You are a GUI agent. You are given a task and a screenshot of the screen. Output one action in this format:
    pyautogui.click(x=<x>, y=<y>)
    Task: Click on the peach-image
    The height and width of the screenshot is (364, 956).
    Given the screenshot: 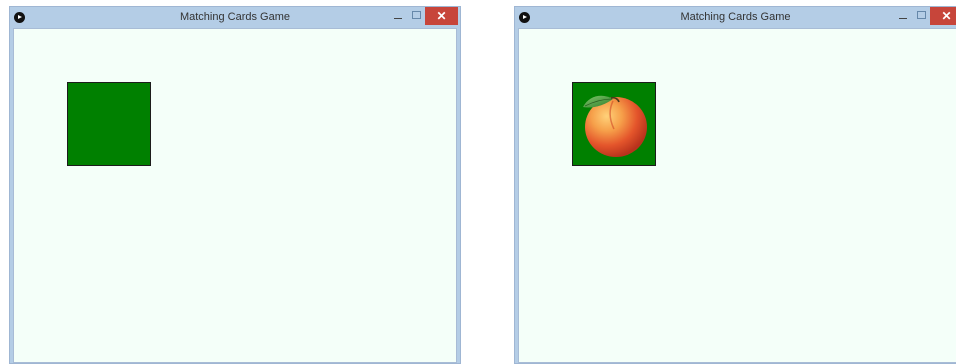 What is the action you would take?
    pyautogui.click(x=615, y=126)
    